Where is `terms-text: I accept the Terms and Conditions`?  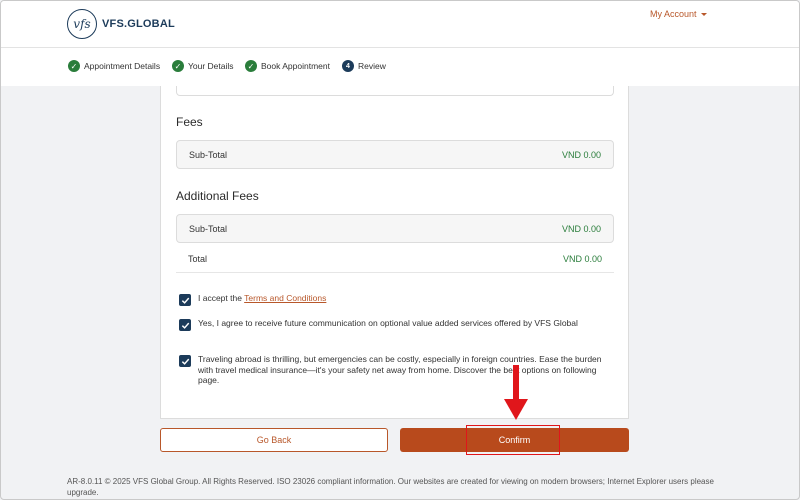 terms-text: I accept the Terms and Conditions is located at coordinates (262, 298).